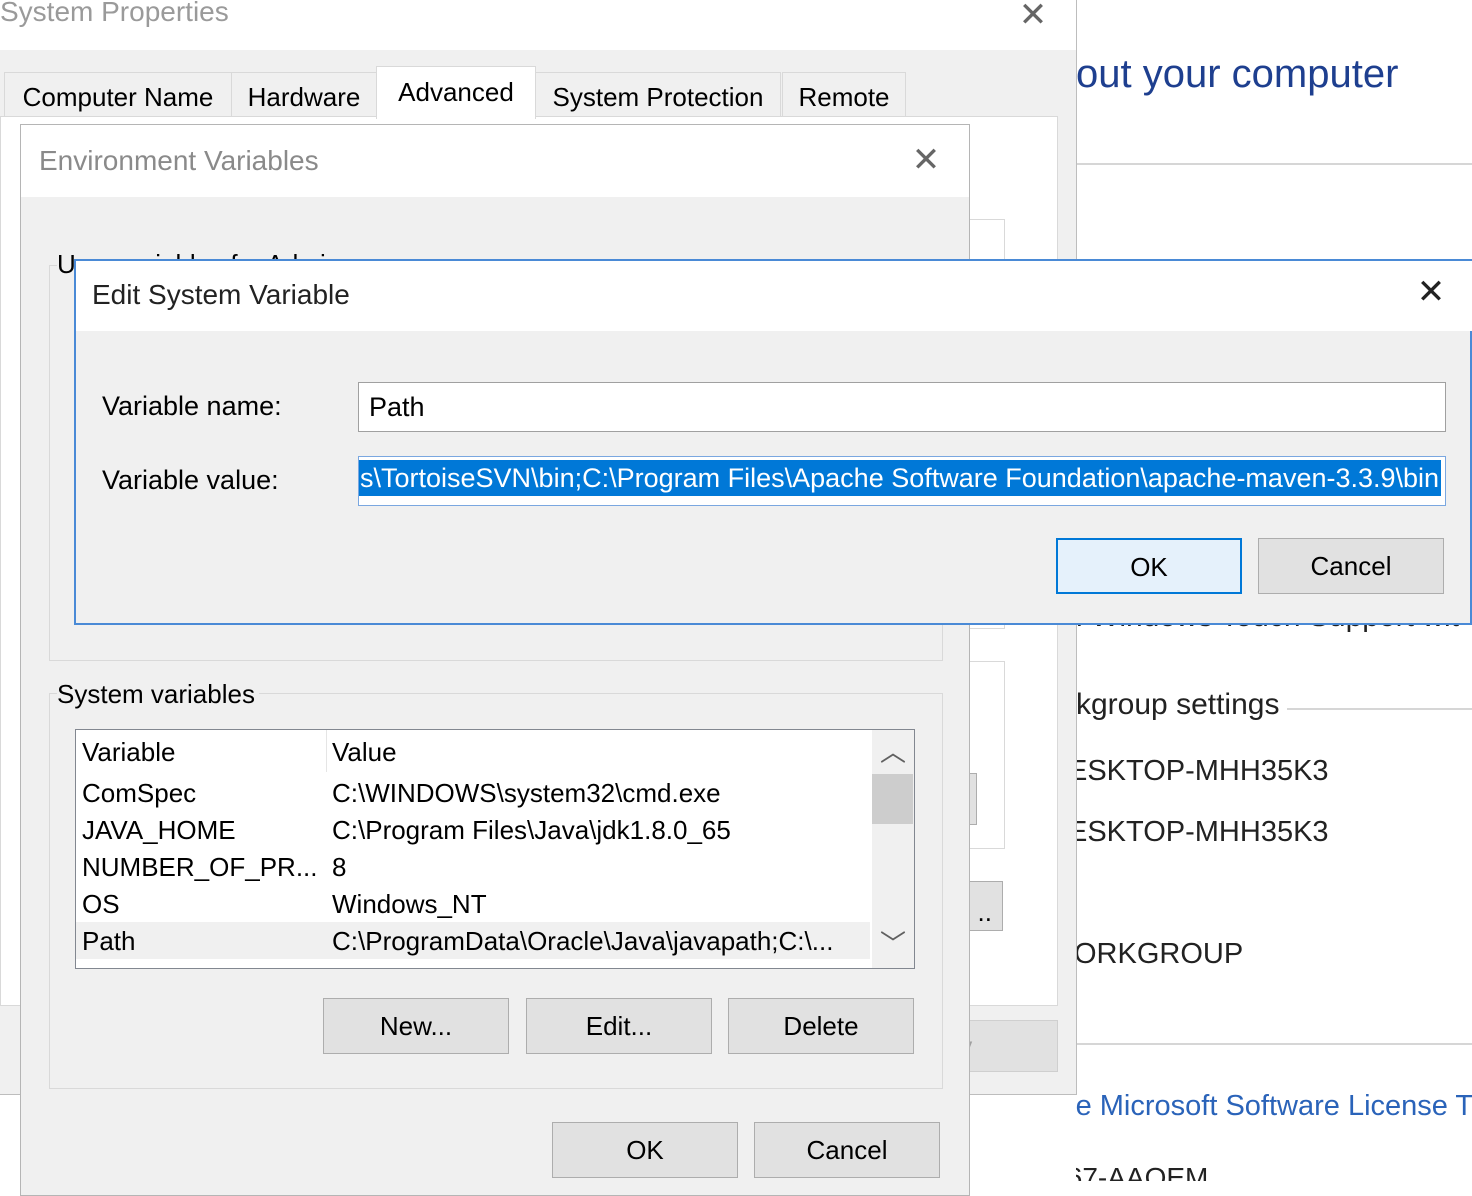 This screenshot has height=1196, width=1472. What do you see at coordinates (1274, 1106) in the screenshot?
I see `license-terms-link: Read the Microsoft Software License T` at bounding box center [1274, 1106].